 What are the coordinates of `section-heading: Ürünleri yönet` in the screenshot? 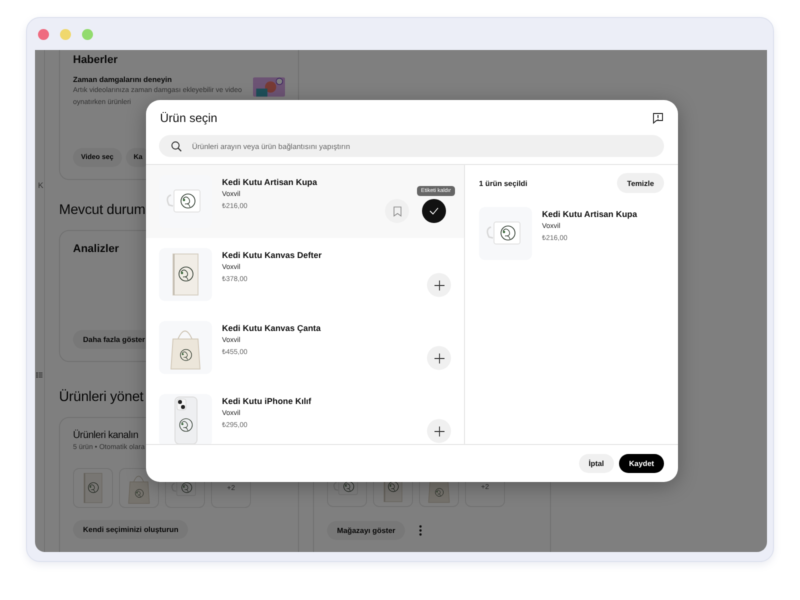 It's located at (101, 396).